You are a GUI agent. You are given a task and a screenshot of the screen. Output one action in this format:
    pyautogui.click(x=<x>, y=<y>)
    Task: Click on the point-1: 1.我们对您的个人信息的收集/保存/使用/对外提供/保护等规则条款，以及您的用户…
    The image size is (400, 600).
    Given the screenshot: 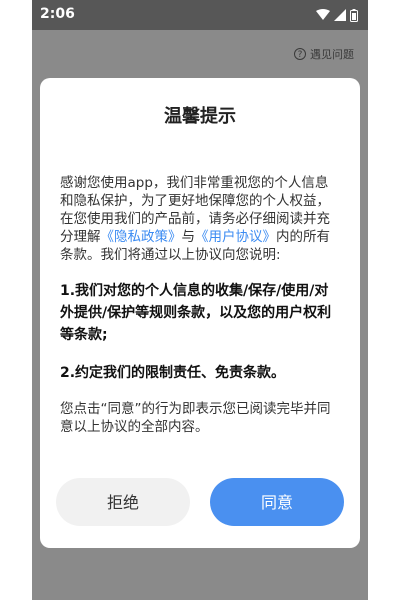 What is the action you would take?
    pyautogui.click(x=196, y=313)
    